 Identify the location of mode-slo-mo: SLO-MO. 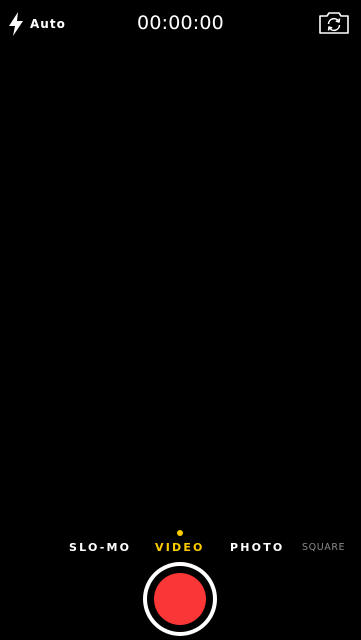
(100, 548).